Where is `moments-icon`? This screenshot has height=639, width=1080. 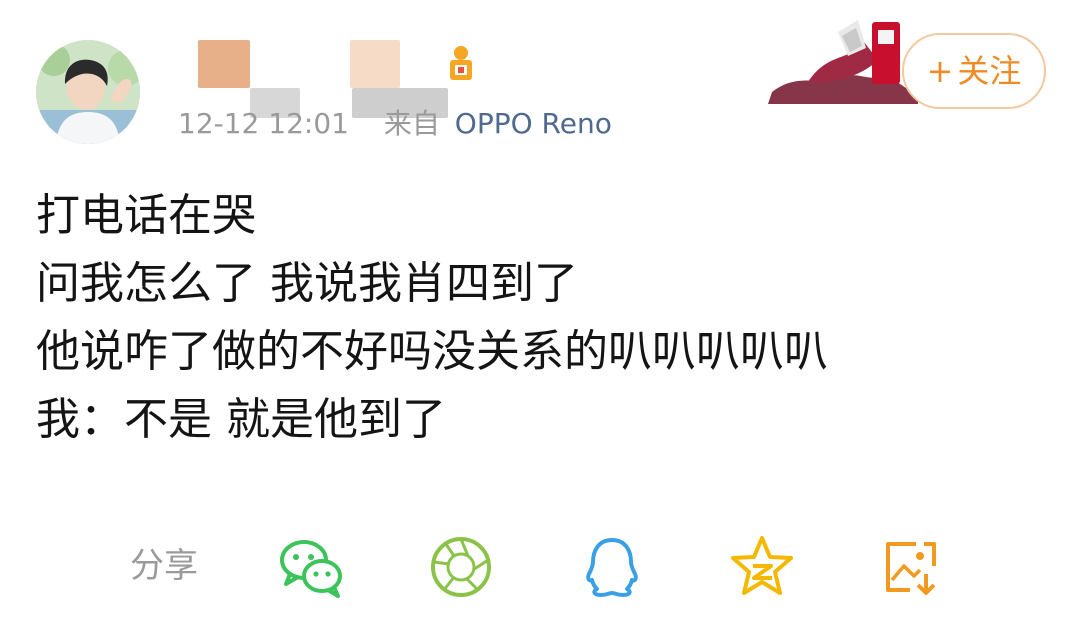
moments-icon is located at coordinates (461, 567).